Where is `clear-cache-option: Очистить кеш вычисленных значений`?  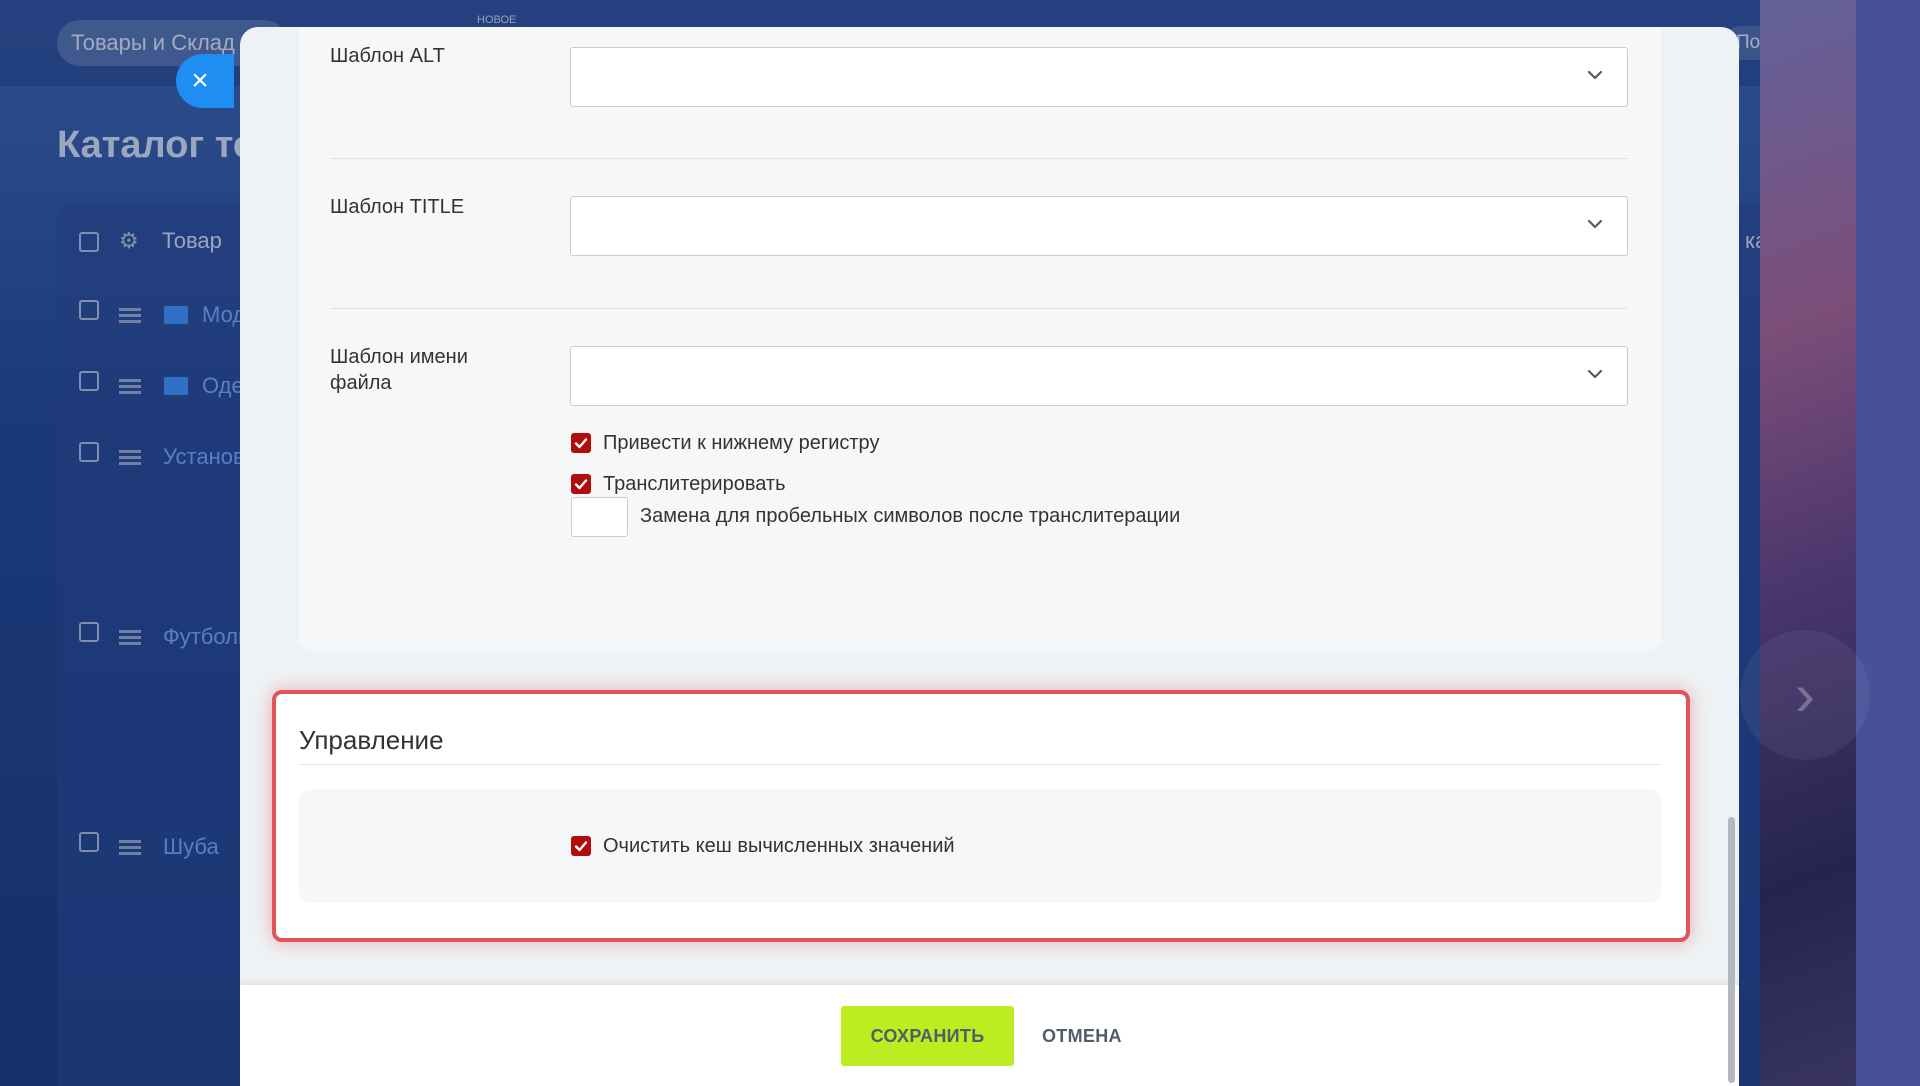 clear-cache-option: Очистить кеш вычисленных значений is located at coordinates (763, 846).